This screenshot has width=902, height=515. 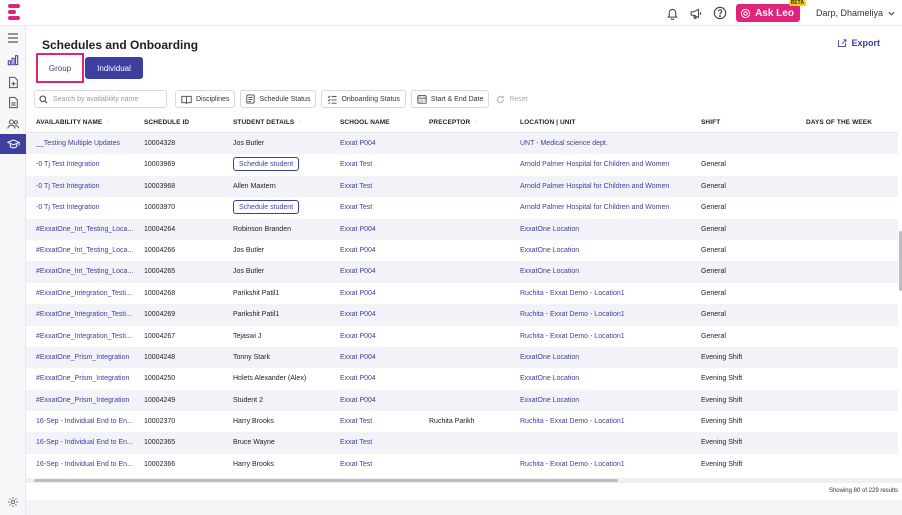 I want to click on individual-toggle-button: Individual, so click(x=114, y=68).